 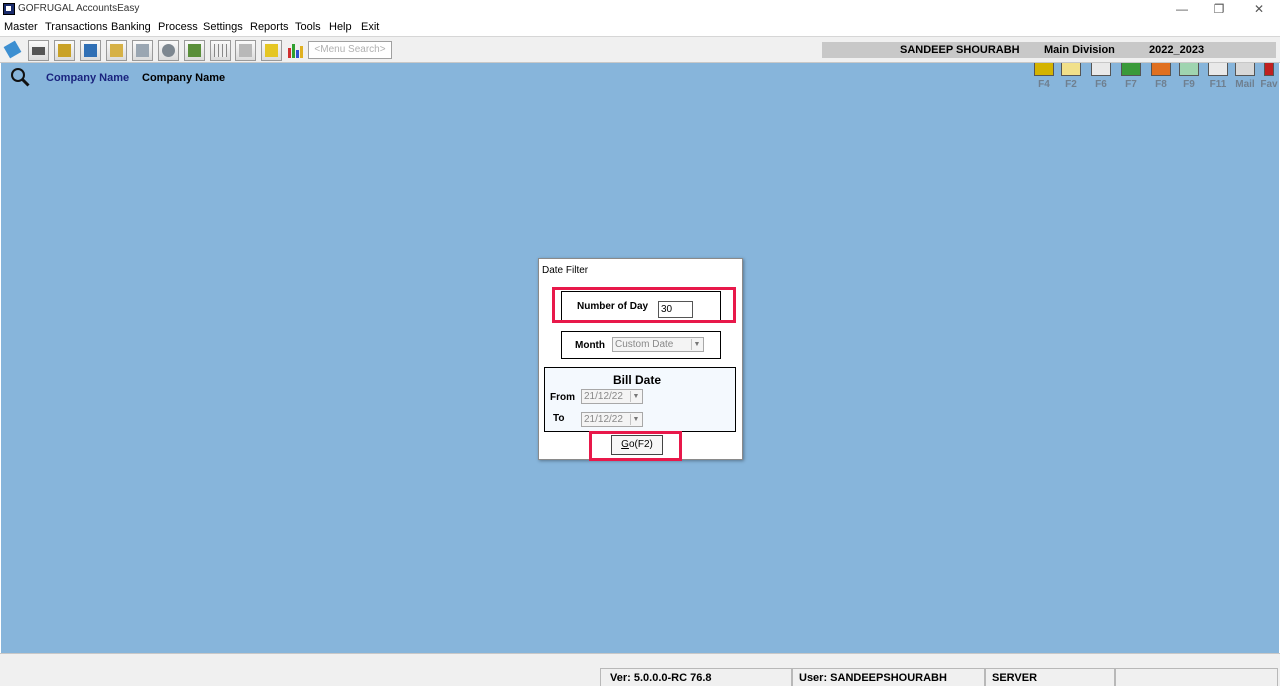 What do you see at coordinates (1189, 69) in the screenshot?
I see `refresh-icon` at bounding box center [1189, 69].